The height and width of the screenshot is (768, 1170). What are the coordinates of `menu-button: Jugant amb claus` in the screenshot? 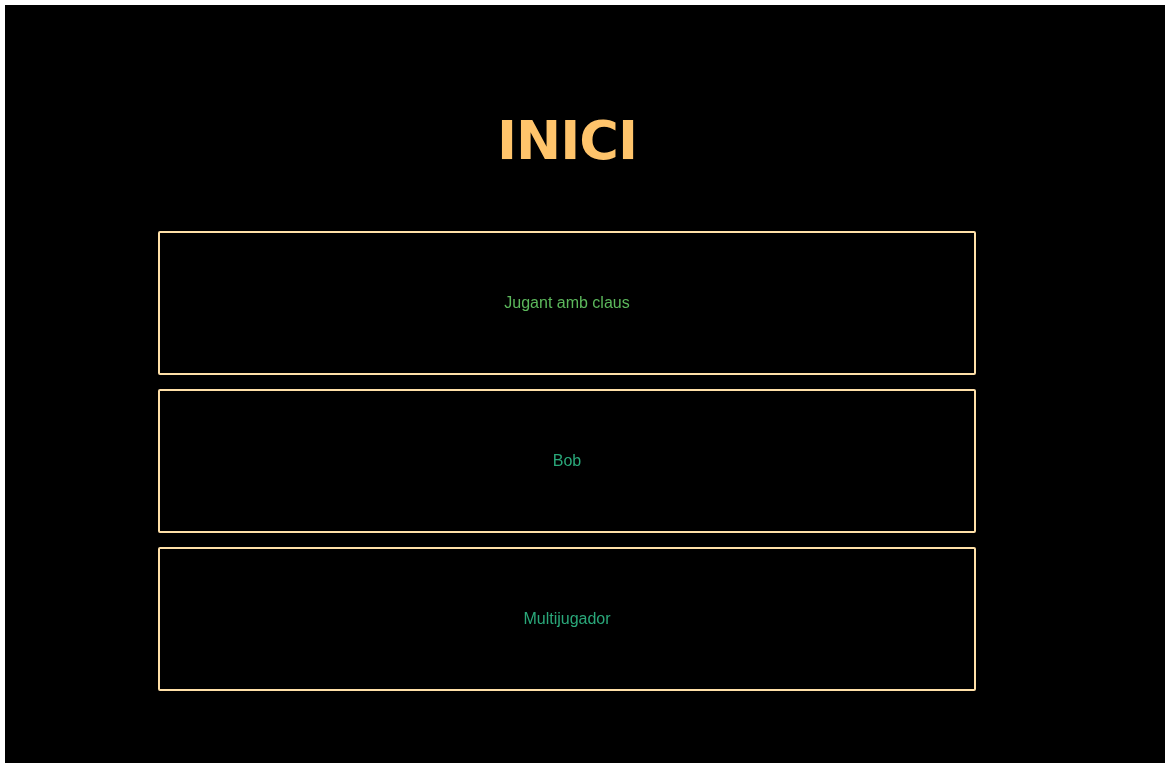 It's located at (567, 303).